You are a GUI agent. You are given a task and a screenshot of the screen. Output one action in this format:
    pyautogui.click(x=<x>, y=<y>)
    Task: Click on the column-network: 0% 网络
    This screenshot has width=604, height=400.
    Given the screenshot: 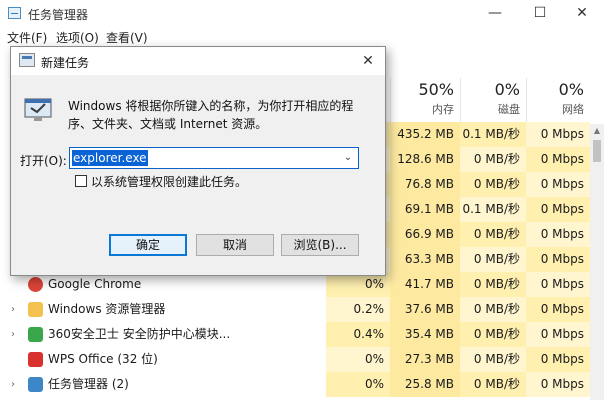 What is the action you would take?
    pyautogui.click(x=558, y=100)
    